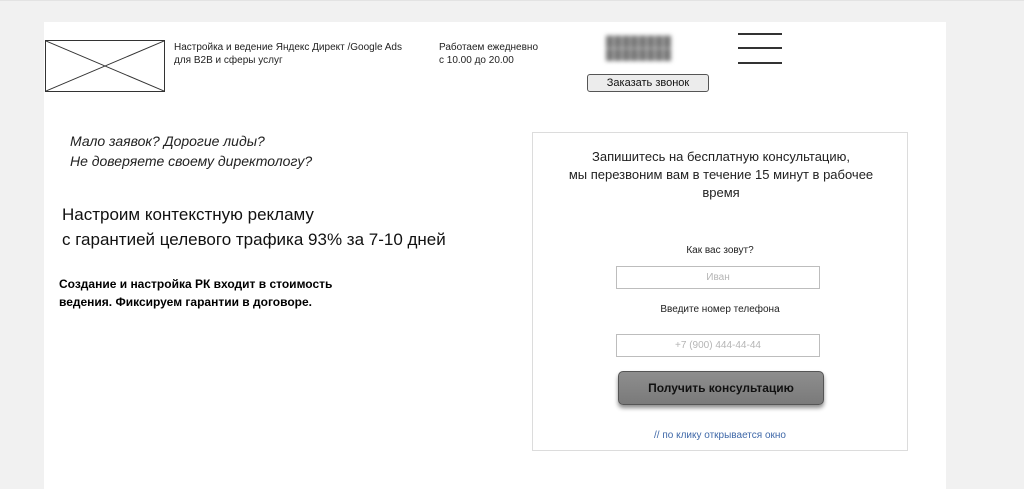 This screenshot has height=489, width=1024. I want to click on phone-number-blurred: ▇▇▇▇▇▇▇▇ ▇▇▇▇▇▇▇▇, so click(656, 50).